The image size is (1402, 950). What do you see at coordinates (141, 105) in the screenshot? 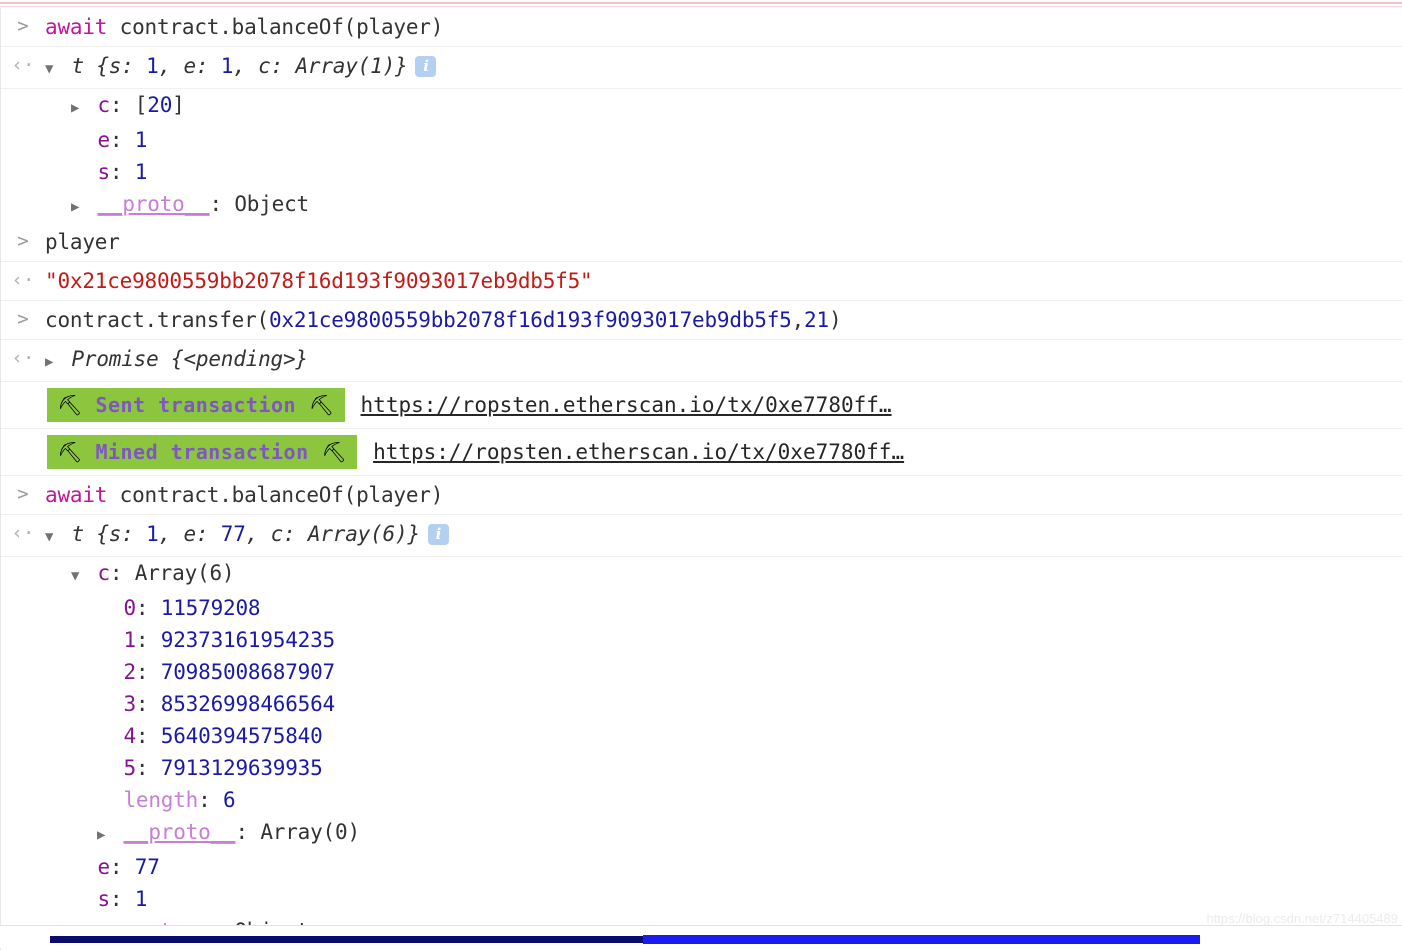
I see `bracket-open: [` at bounding box center [141, 105].